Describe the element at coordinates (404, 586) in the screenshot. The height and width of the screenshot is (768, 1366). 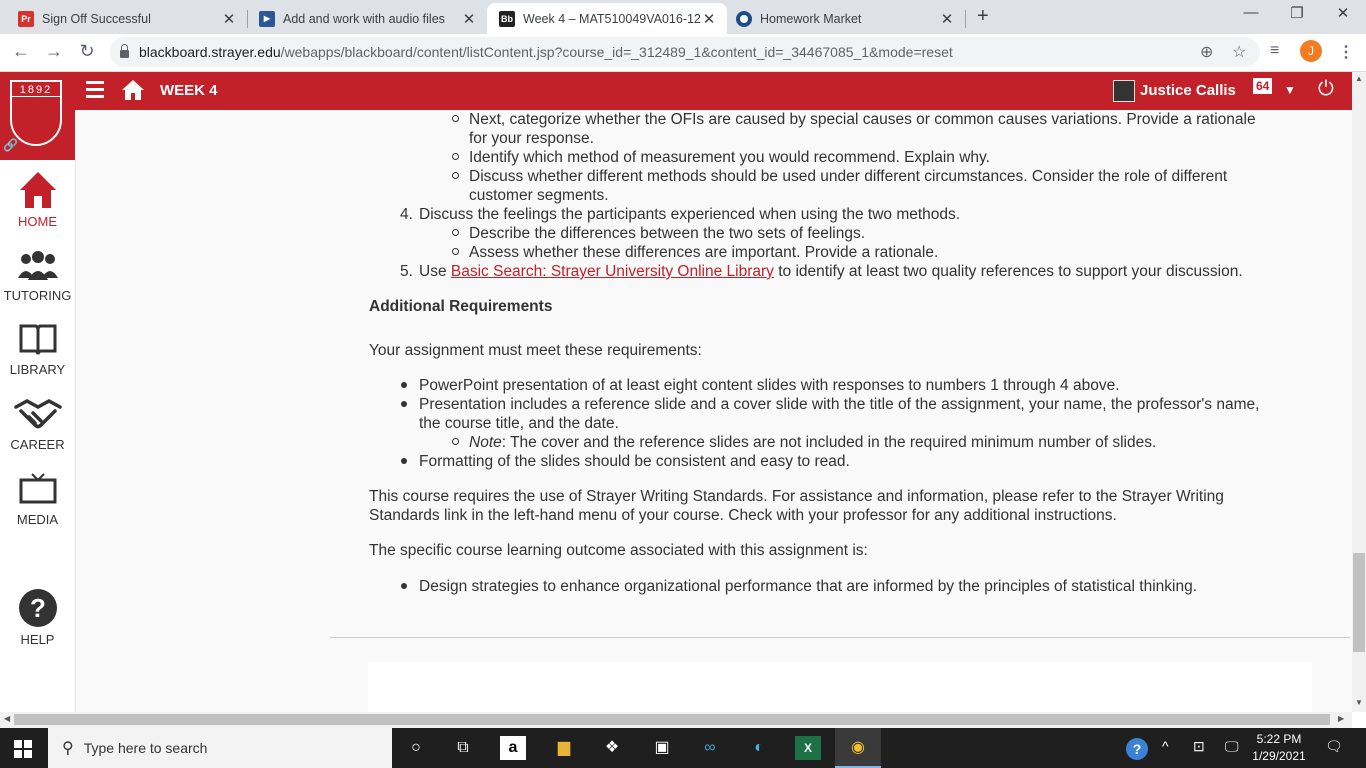
I see `disc-bullet` at that location.